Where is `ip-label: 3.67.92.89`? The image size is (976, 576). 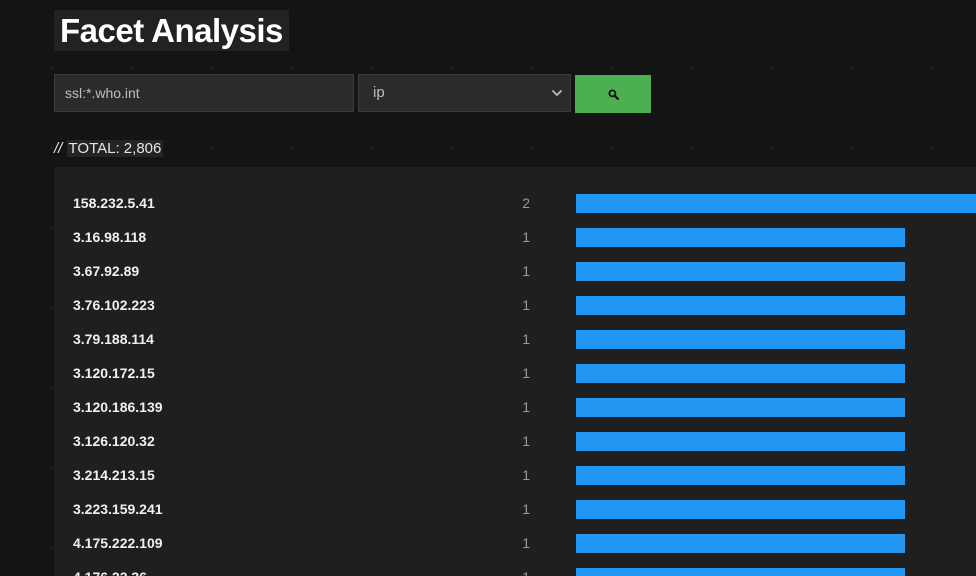
ip-label: 3.67.92.89 is located at coordinates (106, 271).